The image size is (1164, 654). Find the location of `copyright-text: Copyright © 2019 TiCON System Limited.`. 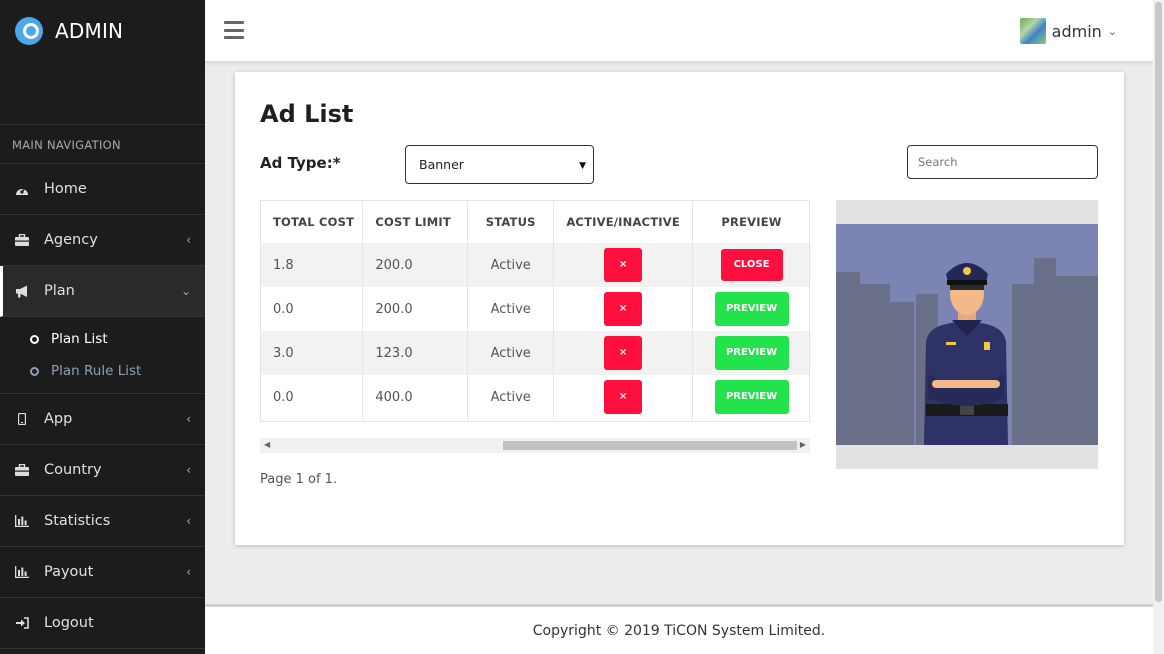

copyright-text: Copyright © 2019 TiCON System Limited. is located at coordinates (679, 630).